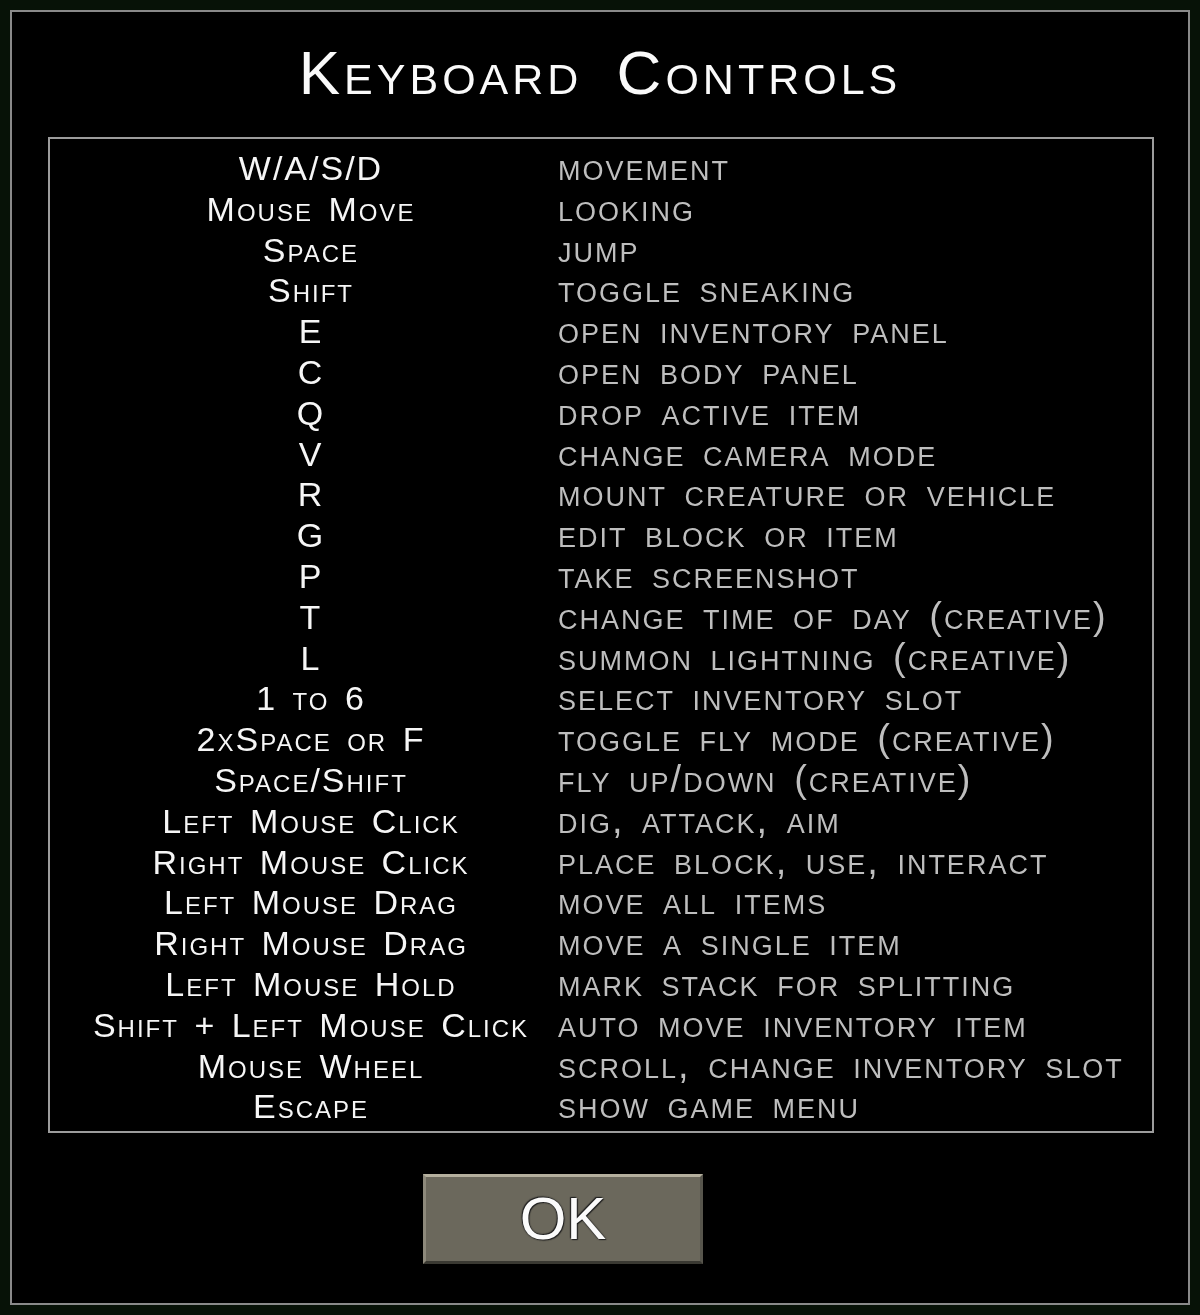  What do you see at coordinates (787, 983) in the screenshot?
I see `action-description: mark stack for splitting` at bounding box center [787, 983].